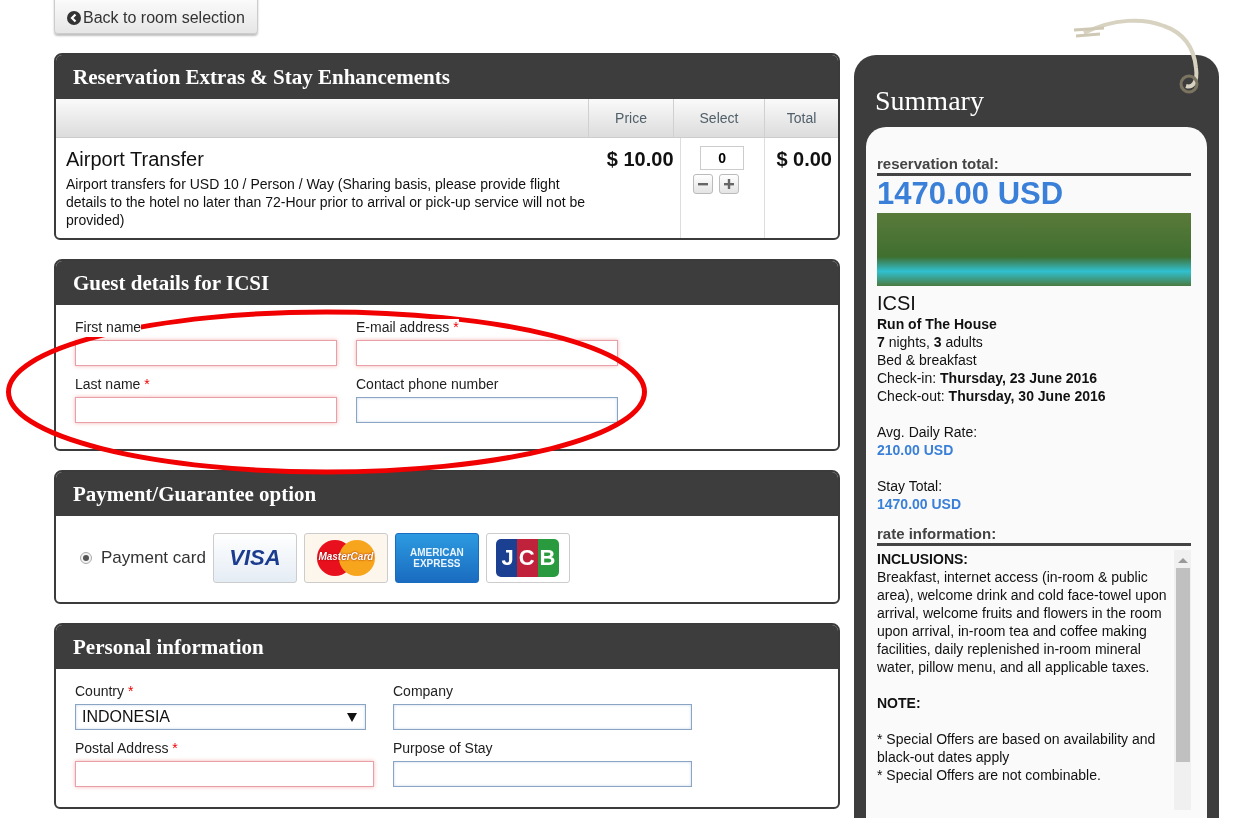 This screenshot has width=1237, height=818. I want to click on back-button: Back to room selection, so click(156, 17).